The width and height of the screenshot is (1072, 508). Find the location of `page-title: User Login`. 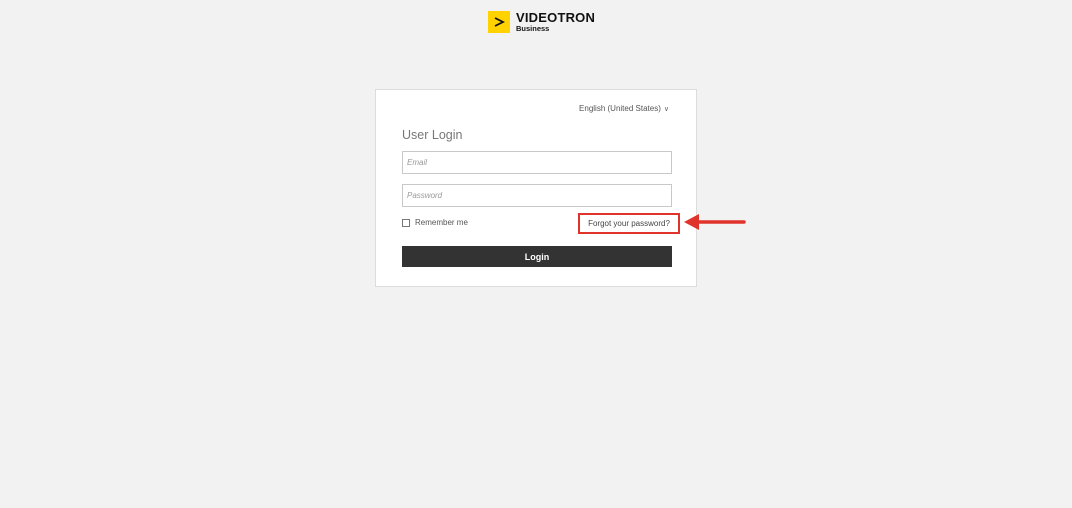

page-title: User Login is located at coordinates (432, 135).